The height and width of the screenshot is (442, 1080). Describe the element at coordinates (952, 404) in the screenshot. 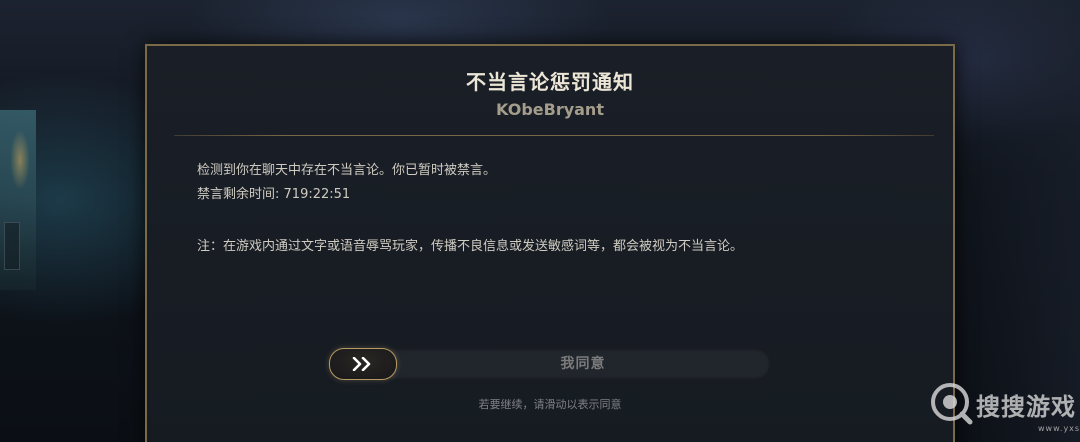

I see `magnifier-logo-icon` at that location.